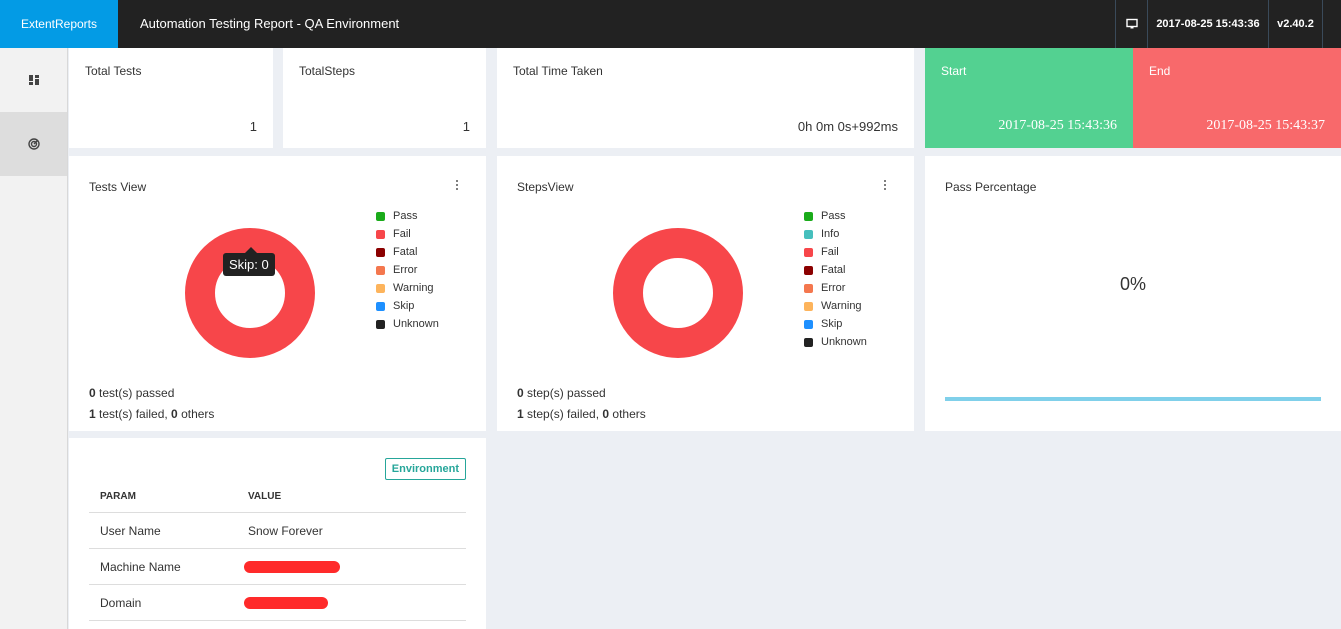 This screenshot has height=629, width=1341. I want to click on monitor-button, so click(1131, 24).